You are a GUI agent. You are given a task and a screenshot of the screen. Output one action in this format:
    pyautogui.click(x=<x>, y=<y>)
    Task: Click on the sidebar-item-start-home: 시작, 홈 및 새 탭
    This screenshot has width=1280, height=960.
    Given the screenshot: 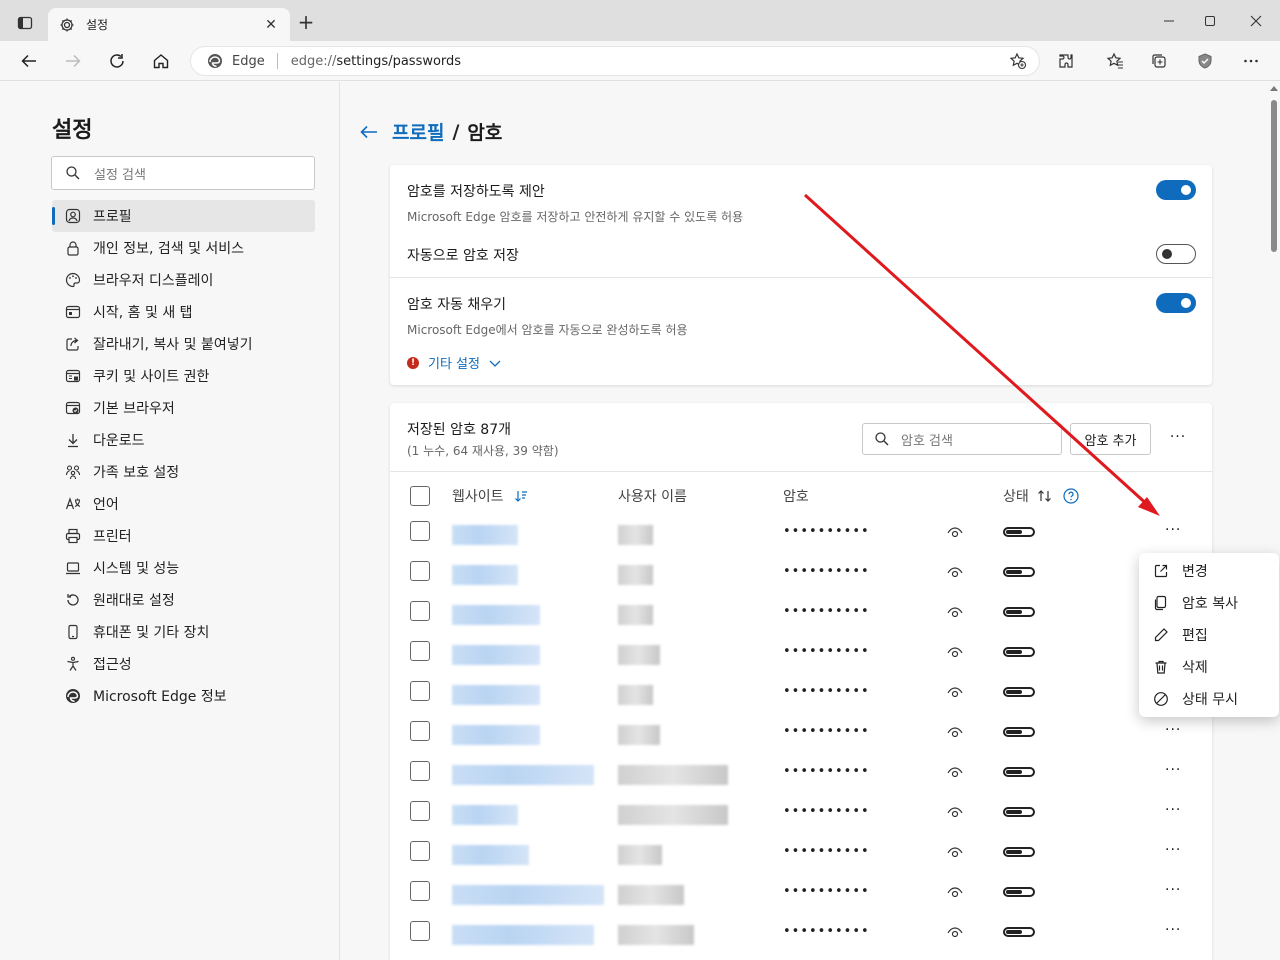 What is the action you would take?
    pyautogui.click(x=183, y=312)
    